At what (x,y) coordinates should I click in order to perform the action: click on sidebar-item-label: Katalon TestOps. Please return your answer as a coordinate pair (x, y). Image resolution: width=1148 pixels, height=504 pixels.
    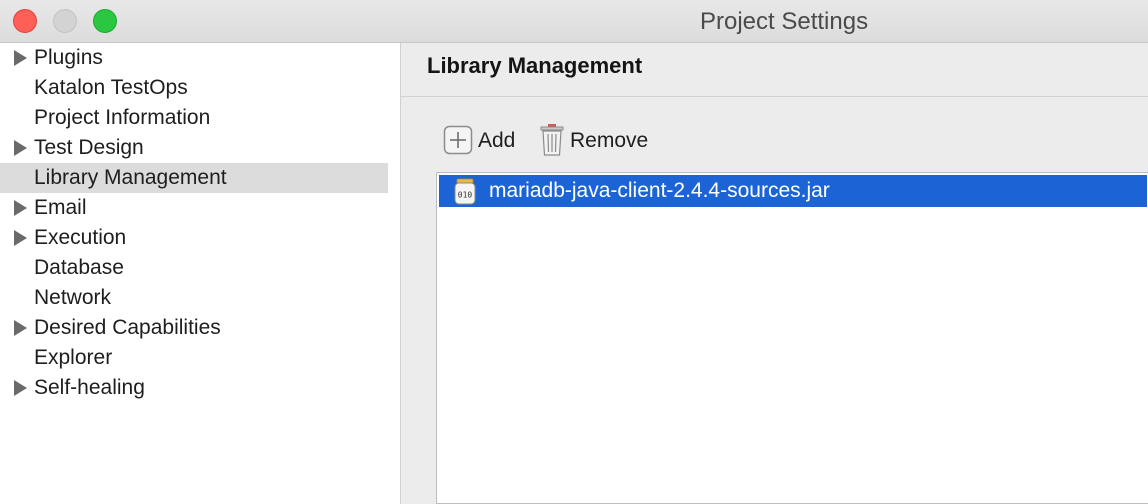
    Looking at the image, I should click on (111, 87).